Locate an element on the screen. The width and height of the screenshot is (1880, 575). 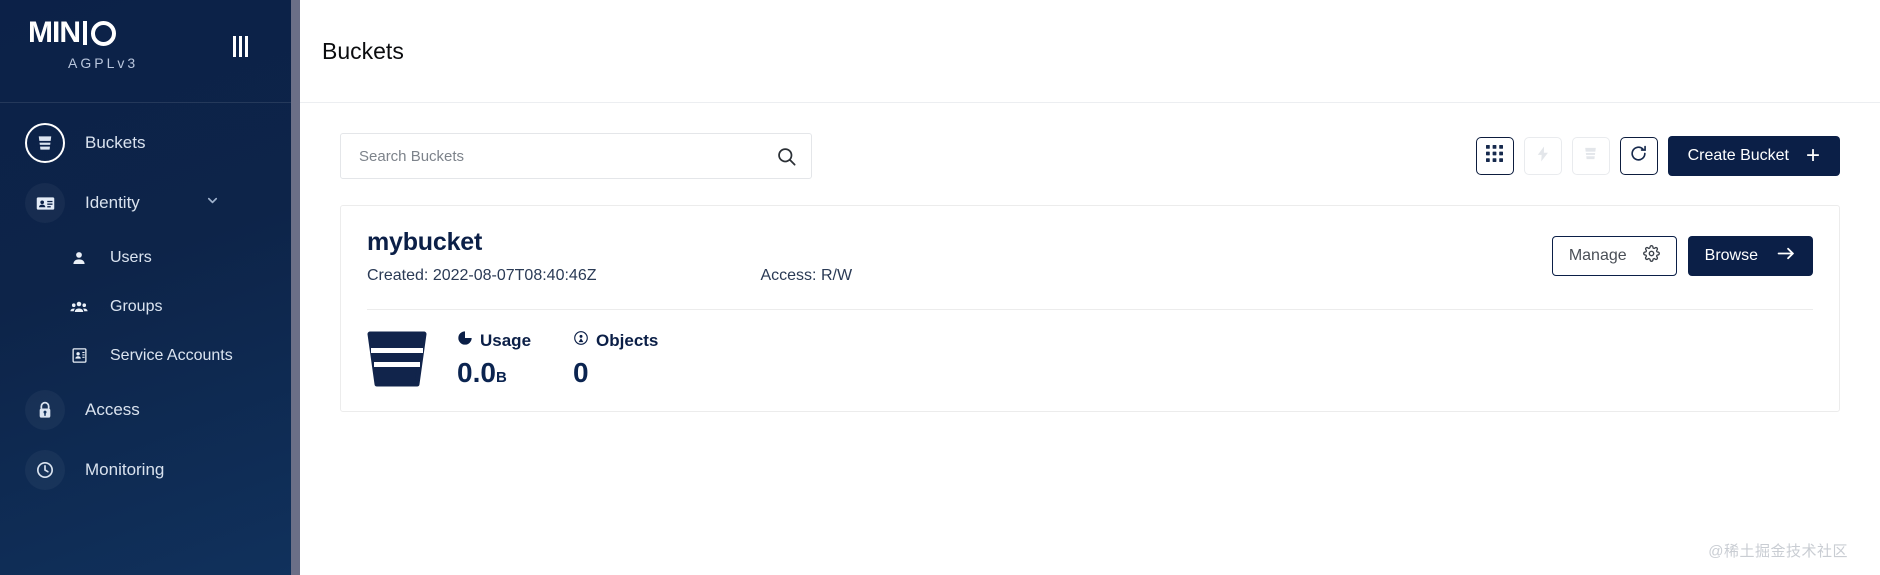
usage-number: 0.0 is located at coordinates (476, 372).